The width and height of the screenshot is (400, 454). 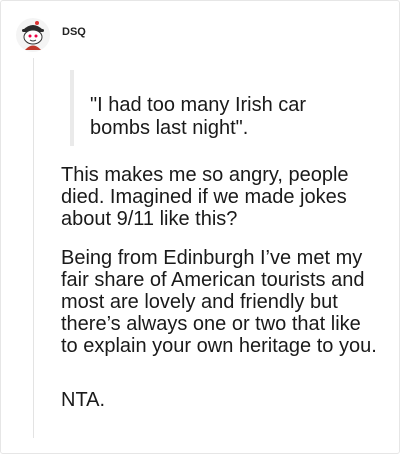 What do you see at coordinates (33, 35) in the screenshot?
I see `user-avatar-icon` at bounding box center [33, 35].